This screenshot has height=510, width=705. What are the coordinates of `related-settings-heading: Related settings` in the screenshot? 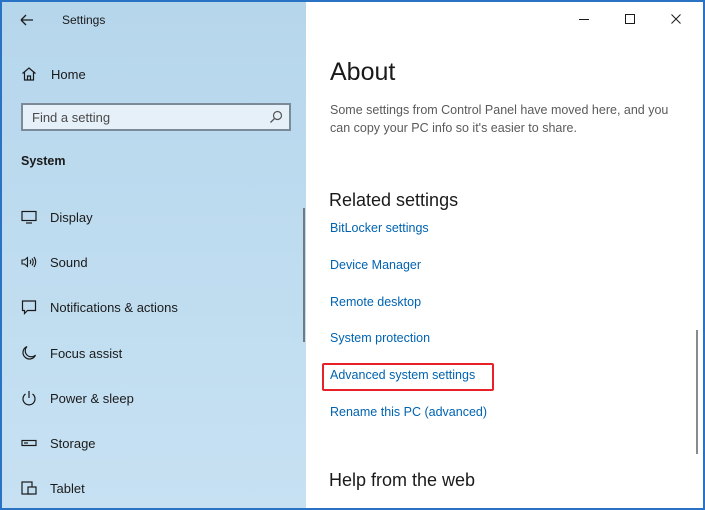 It's located at (394, 200).